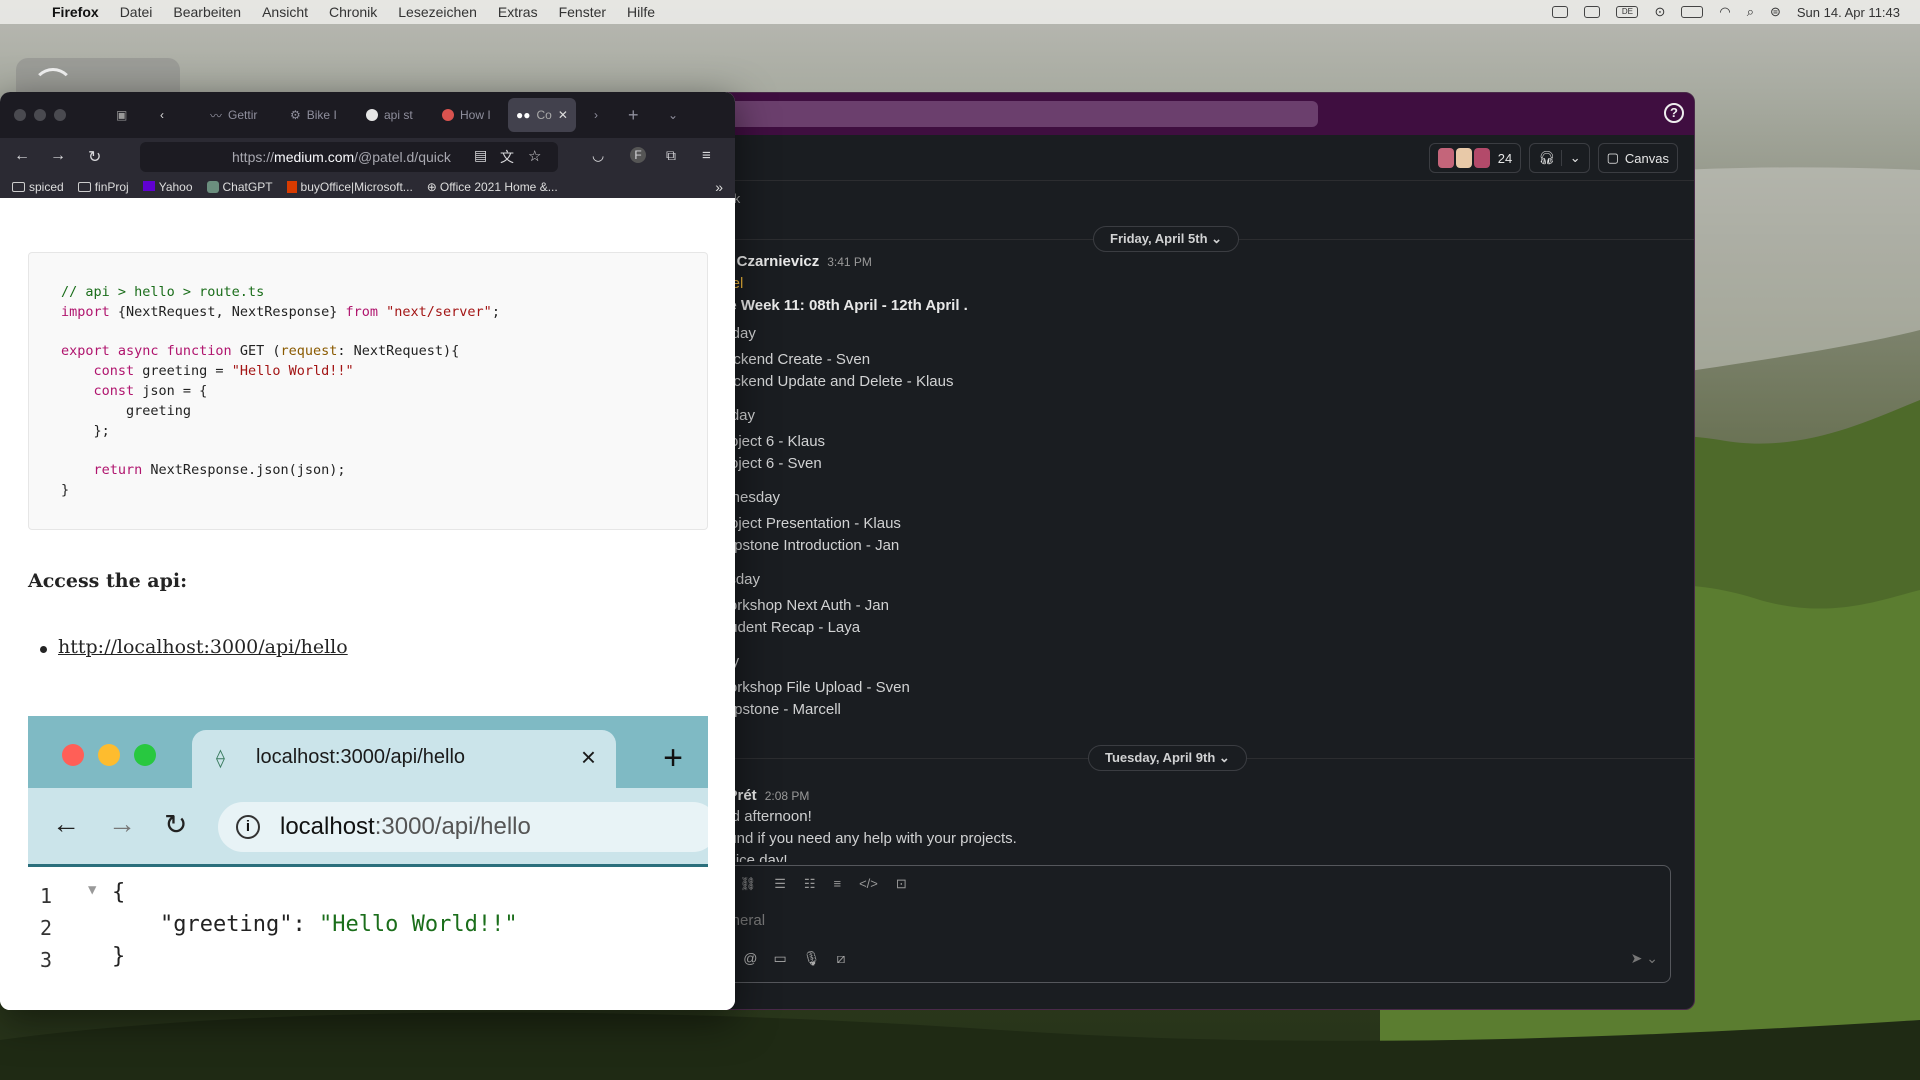 This screenshot has height=1080, width=1920. Describe the element at coordinates (838, 884) in the screenshot. I see `blockquote-icon: ≡` at that location.